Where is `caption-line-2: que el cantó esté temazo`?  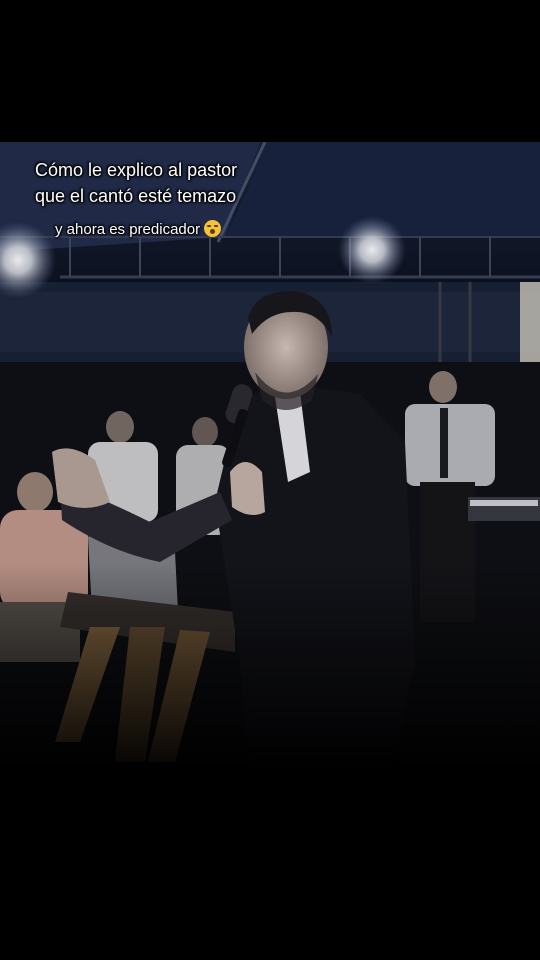
caption-line-2: que el cantó esté temazo is located at coordinates (136, 196).